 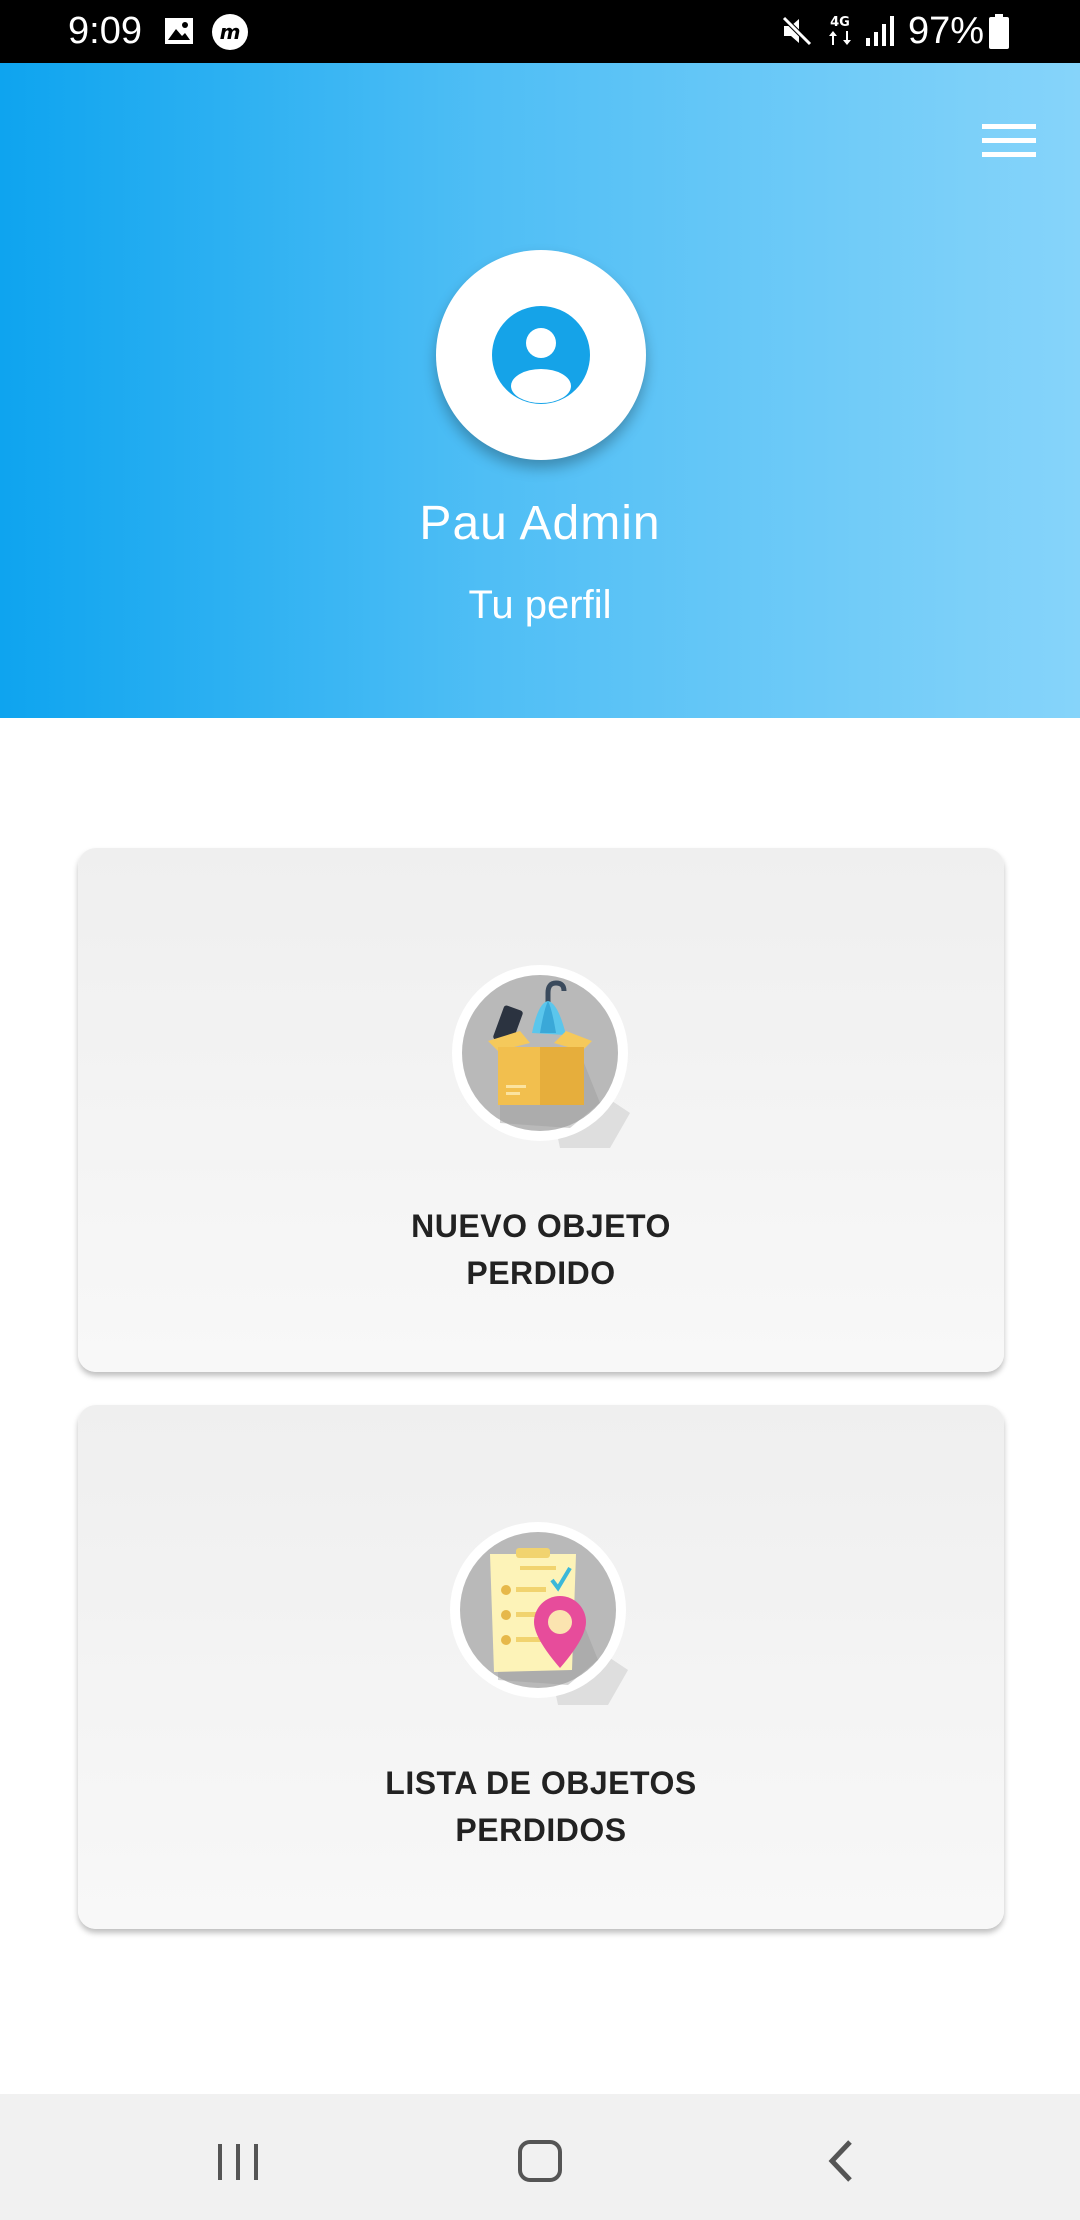 What do you see at coordinates (1009, 141) in the screenshot?
I see `hamburger-menu-icon` at bounding box center [1009, 141].